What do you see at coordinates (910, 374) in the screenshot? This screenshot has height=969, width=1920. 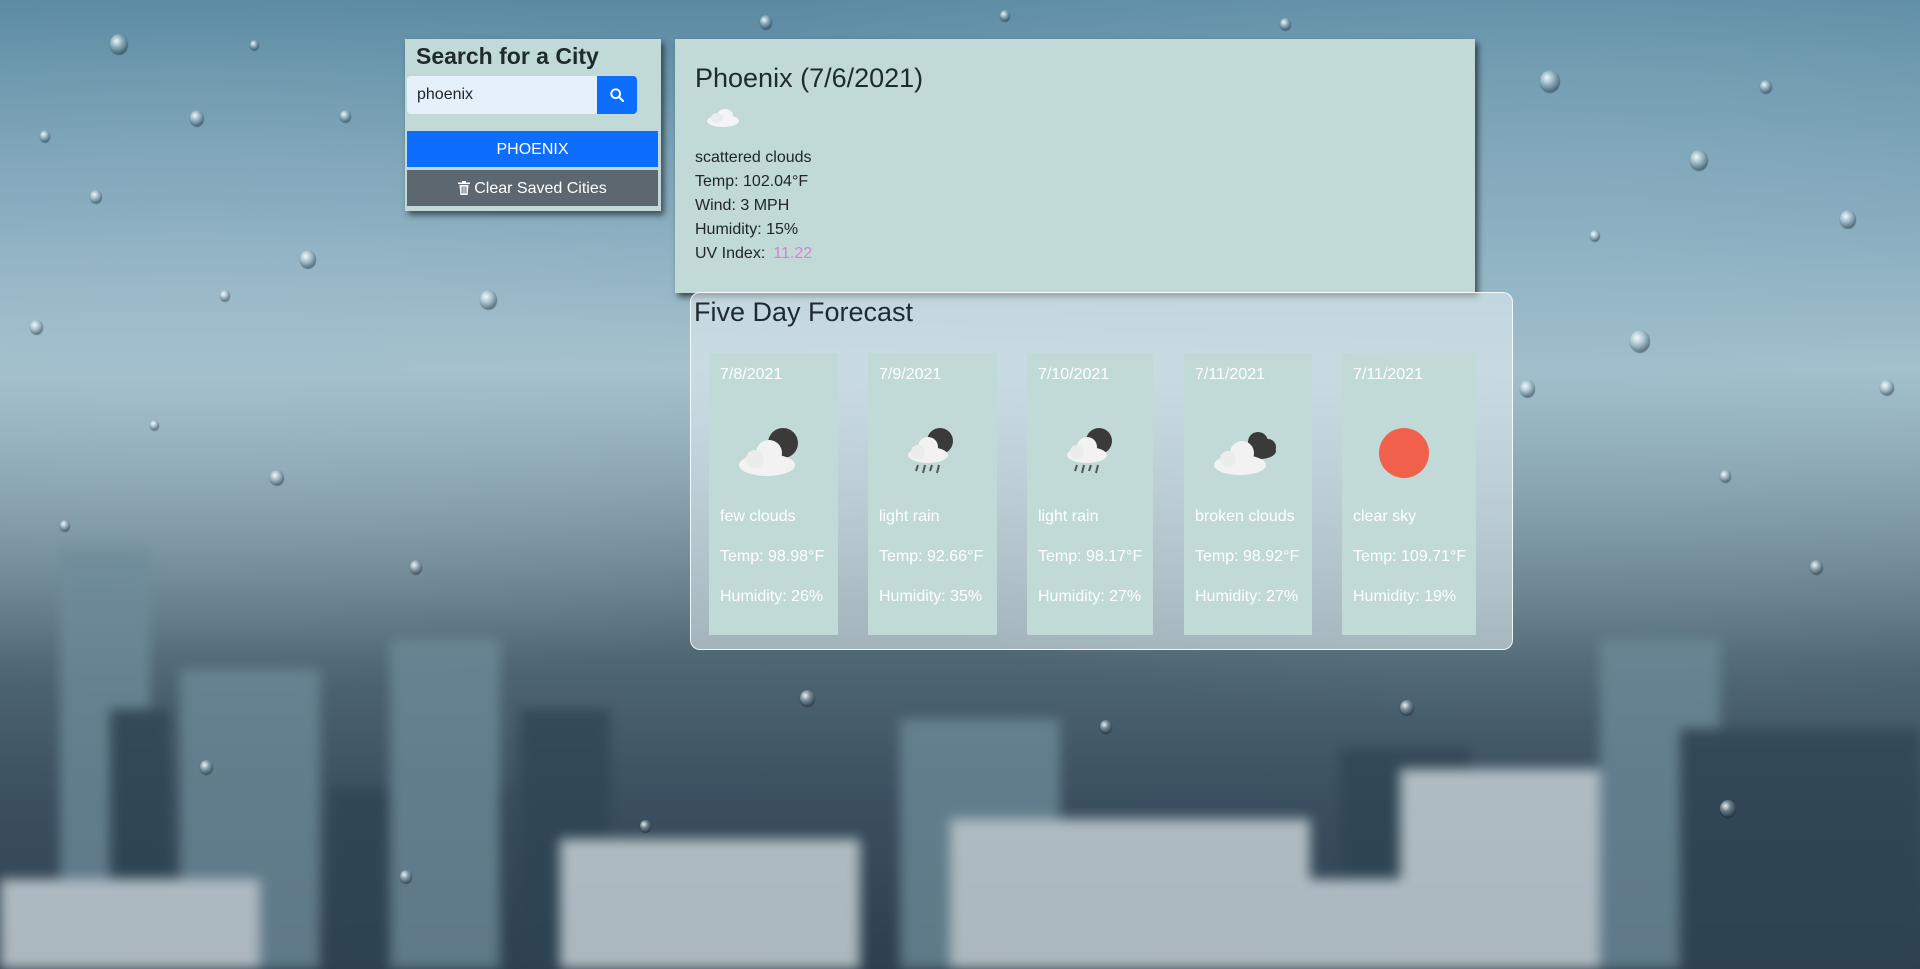 I see `forecast-date: 7/9/2021` at bounding box center [910, 374].